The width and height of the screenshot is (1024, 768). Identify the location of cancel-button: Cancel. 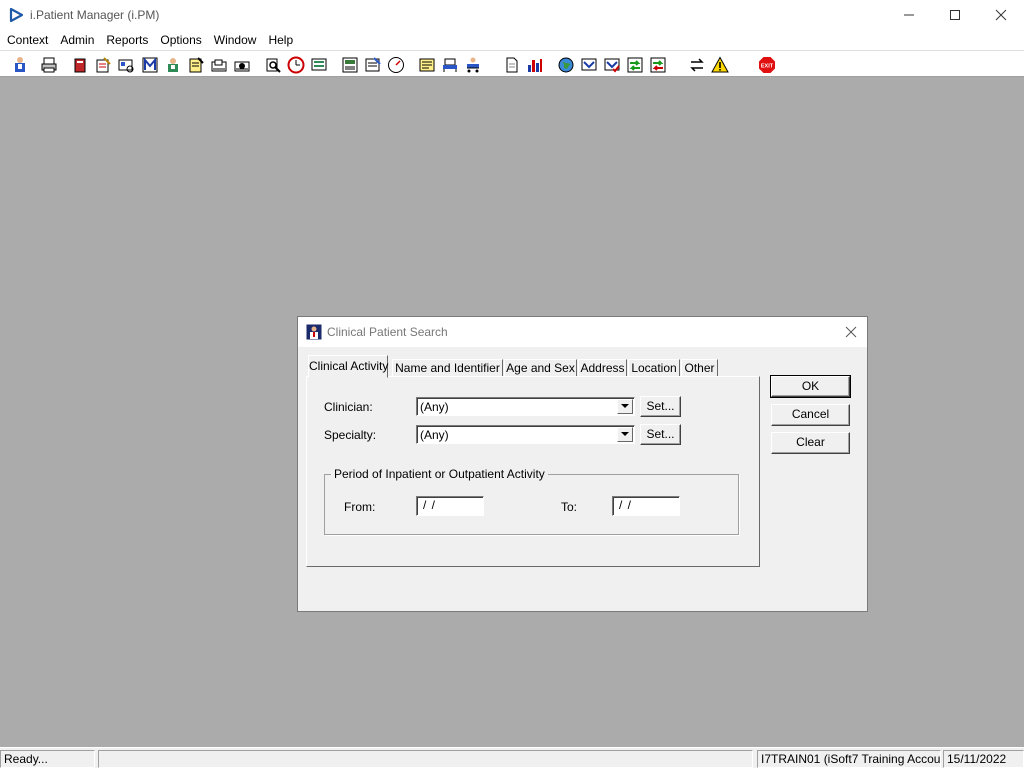
(810, 415).